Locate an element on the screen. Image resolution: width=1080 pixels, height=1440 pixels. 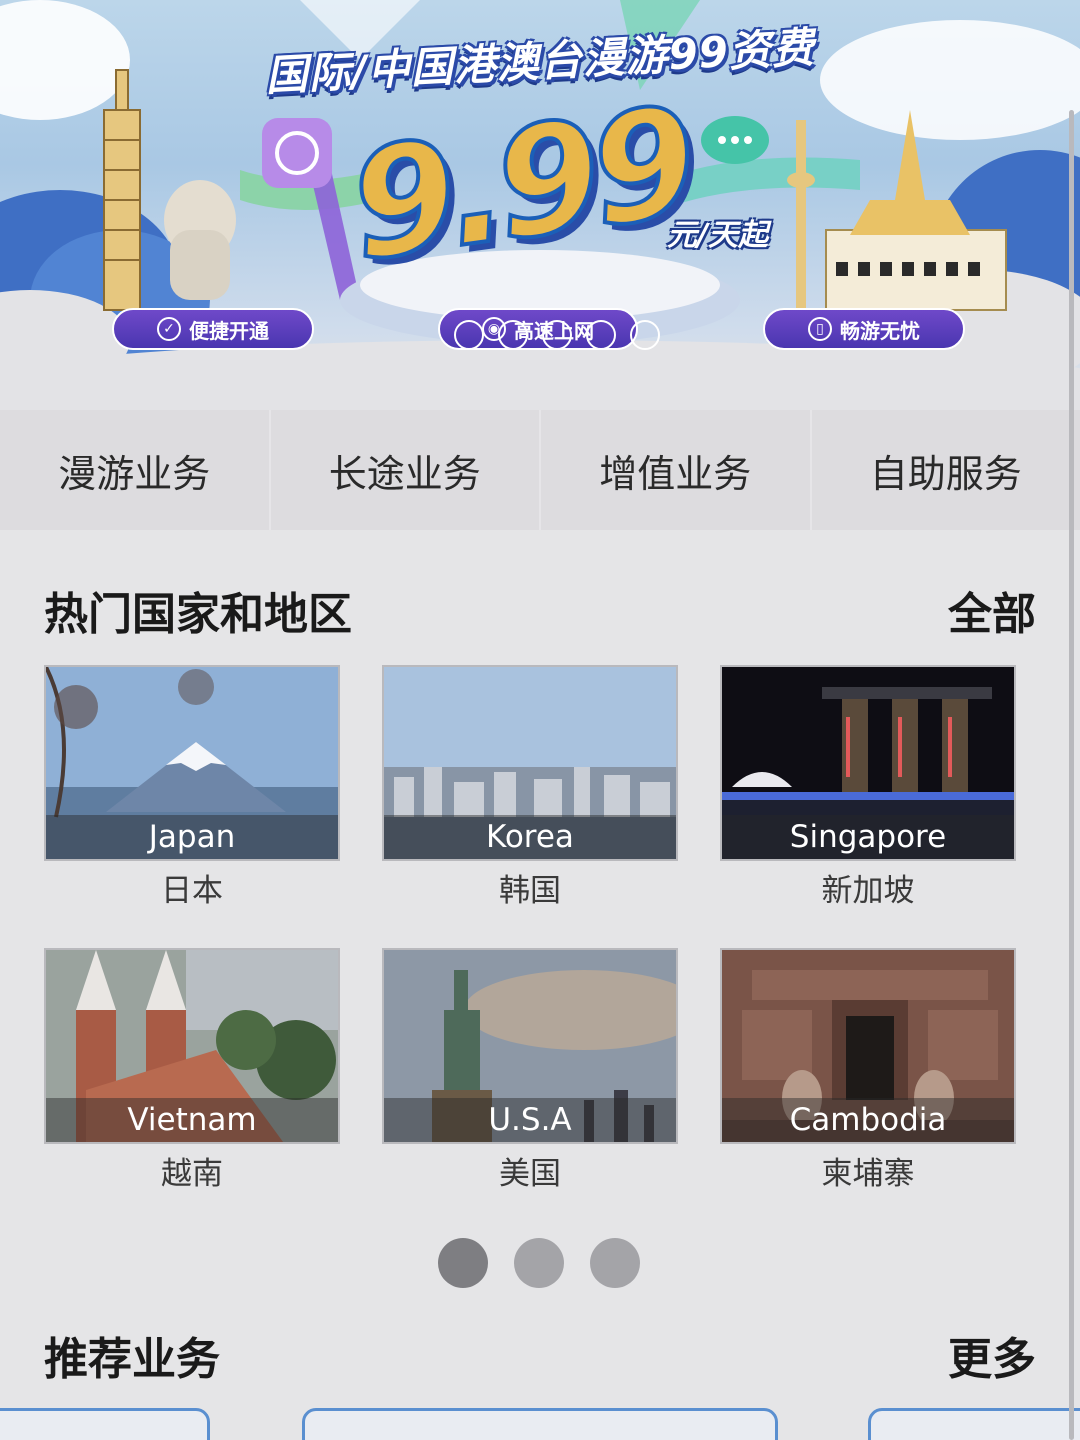
destination-card-cambodia: Cambodia 柬埔寨 is located at coordinates (868, 1071).